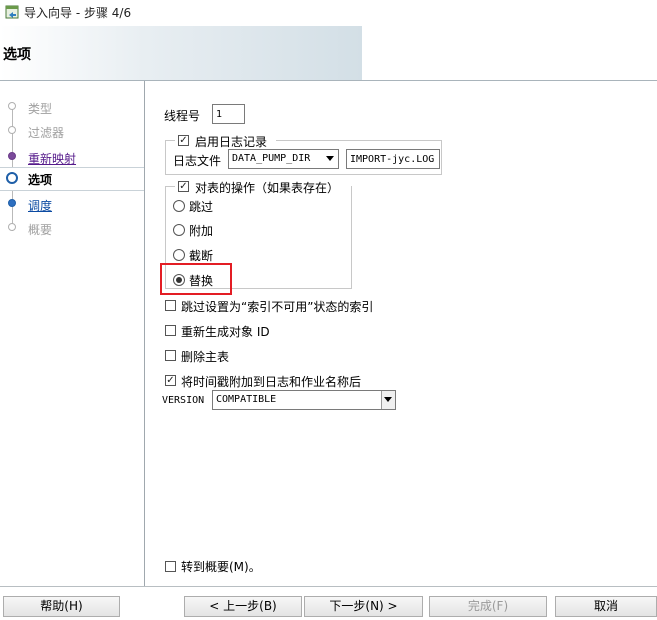 The width and height of the screenshot is (657, 620). What do you see at coordinates (328, 13) in the screenshot?
I see `title-bar: 导入向导 - 步骤 4/6` at bounding box center [328, 13].